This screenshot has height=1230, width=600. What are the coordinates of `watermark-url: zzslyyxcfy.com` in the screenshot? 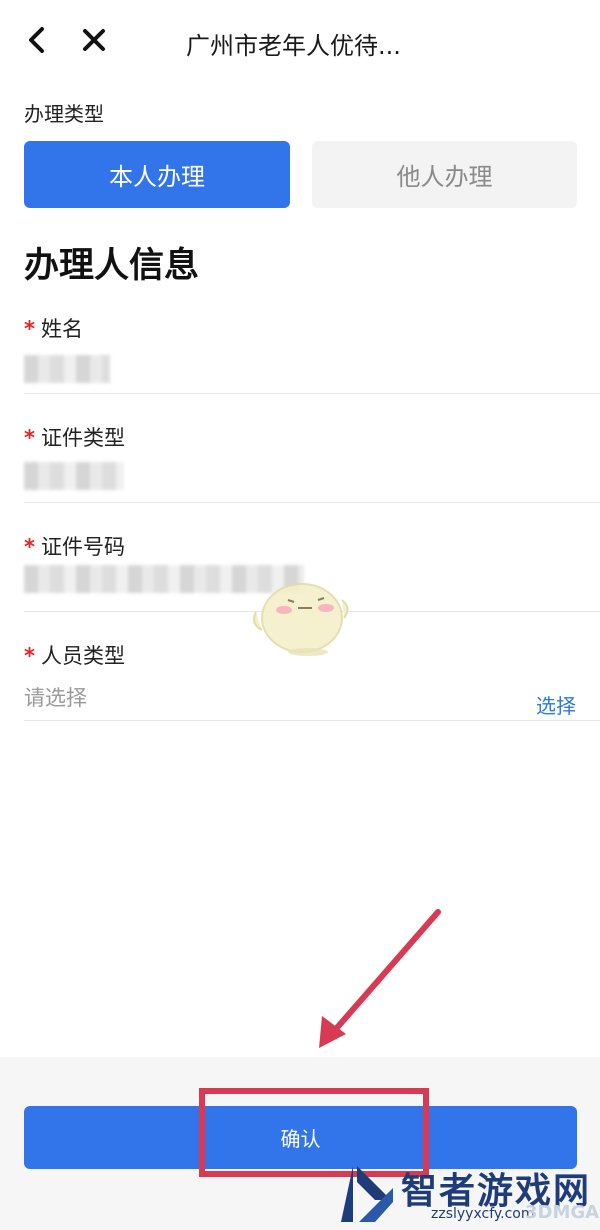 It's located at (483, 1214).